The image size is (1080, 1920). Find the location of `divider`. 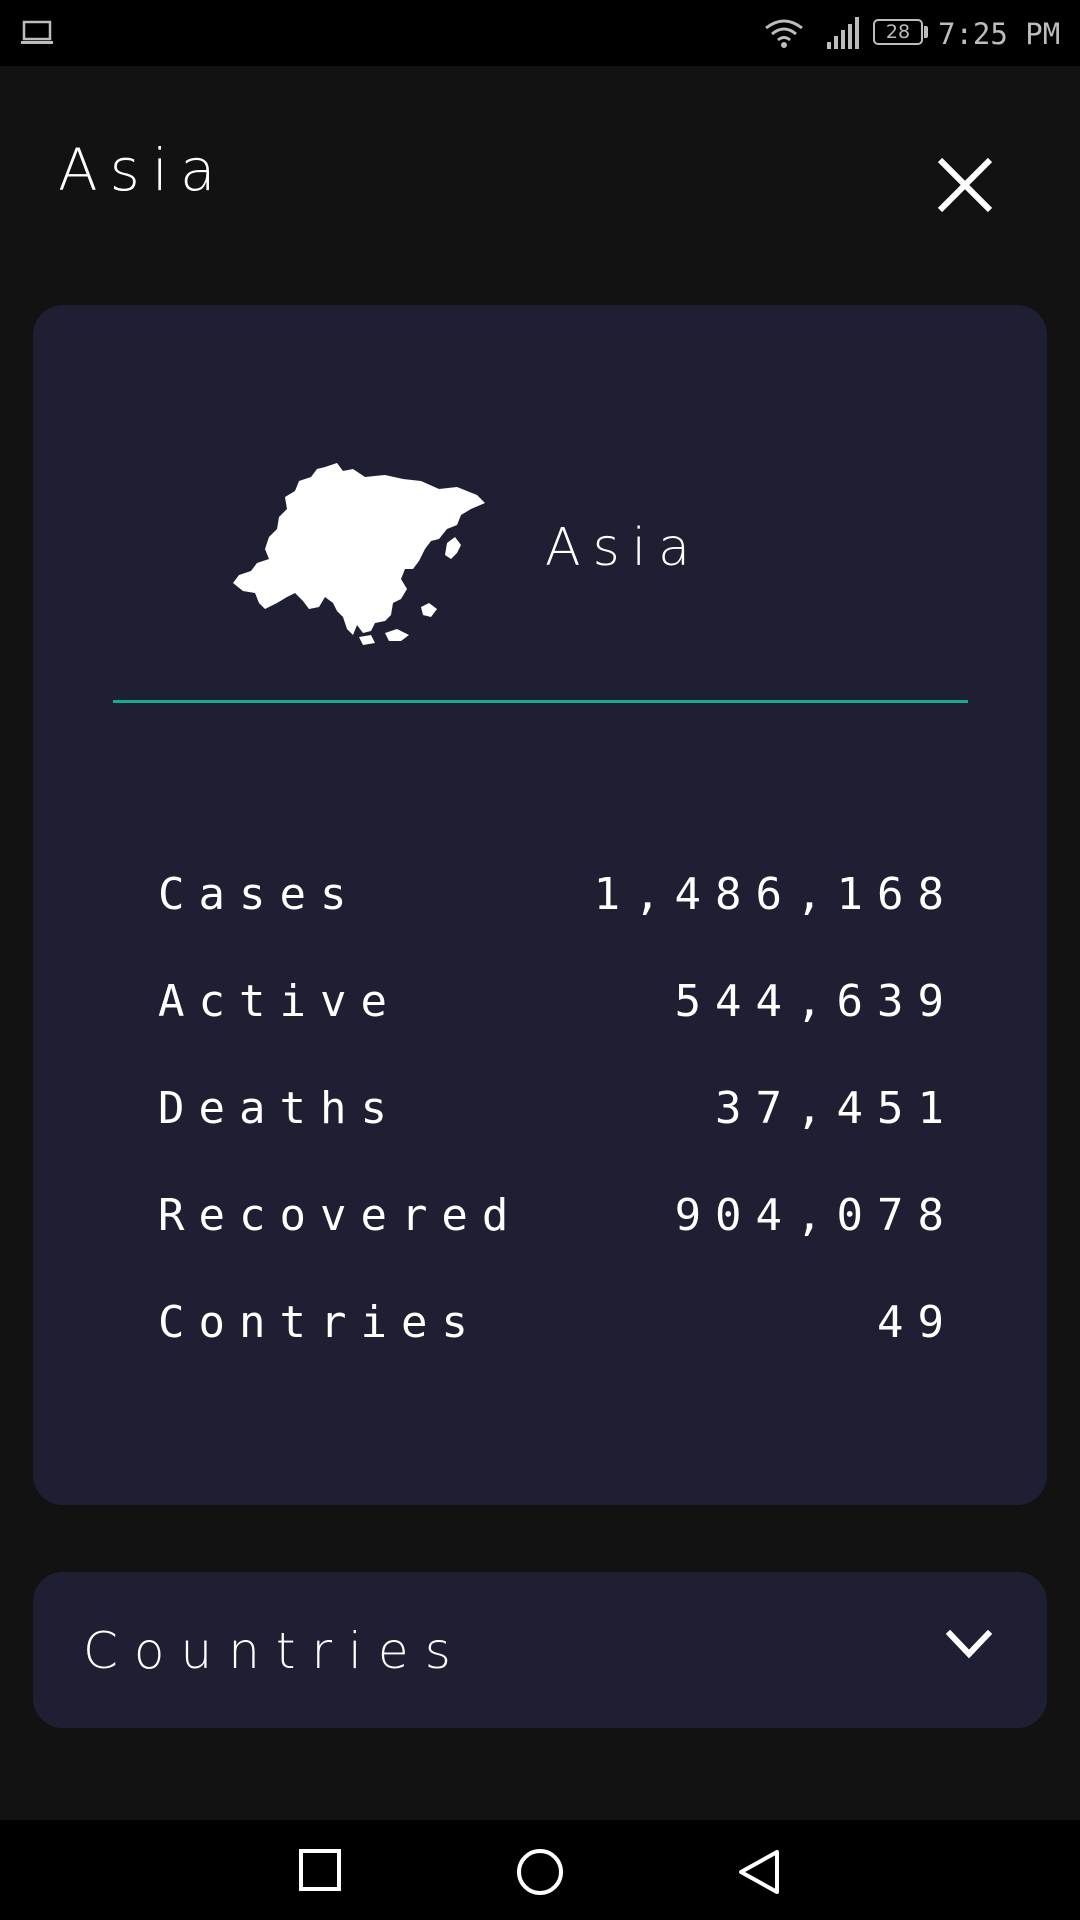

divider is located at coordinates (540, 701).